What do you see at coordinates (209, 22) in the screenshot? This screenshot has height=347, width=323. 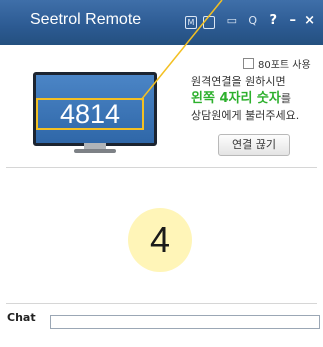 I see `window-icon` at bounding box center [209, 22].